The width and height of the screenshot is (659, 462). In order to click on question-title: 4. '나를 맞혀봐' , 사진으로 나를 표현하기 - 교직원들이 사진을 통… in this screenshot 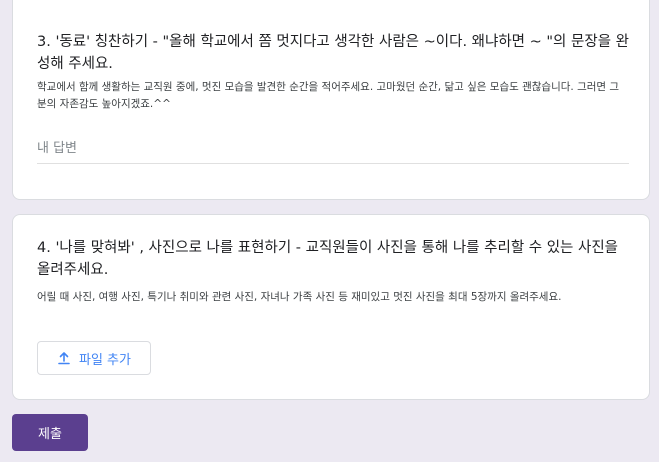, I will do `click(328, 259)`.